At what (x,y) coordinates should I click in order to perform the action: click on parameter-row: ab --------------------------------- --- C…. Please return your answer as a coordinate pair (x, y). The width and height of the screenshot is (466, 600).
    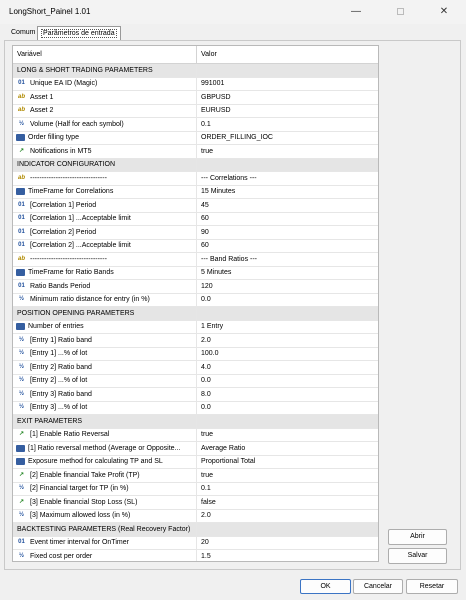
    Looking at the image, I should click on (195, 179).